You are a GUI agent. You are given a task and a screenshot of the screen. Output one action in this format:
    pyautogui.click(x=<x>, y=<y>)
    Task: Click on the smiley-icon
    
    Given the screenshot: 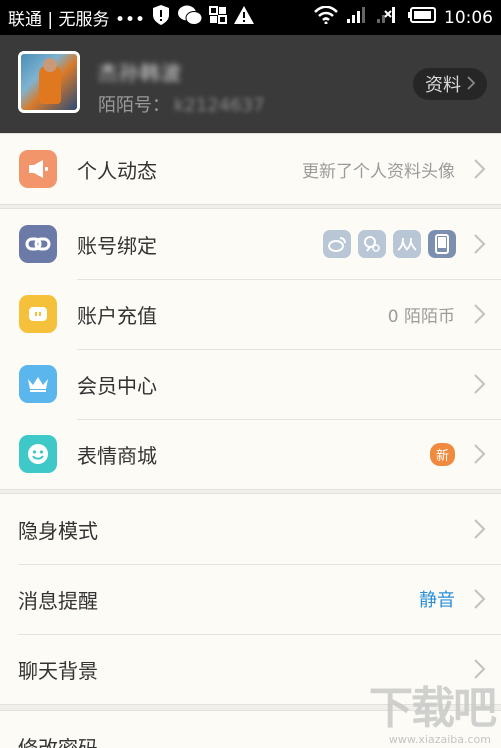 What is the action you would take?
    pyautogui.click(x=38, y=454)
    